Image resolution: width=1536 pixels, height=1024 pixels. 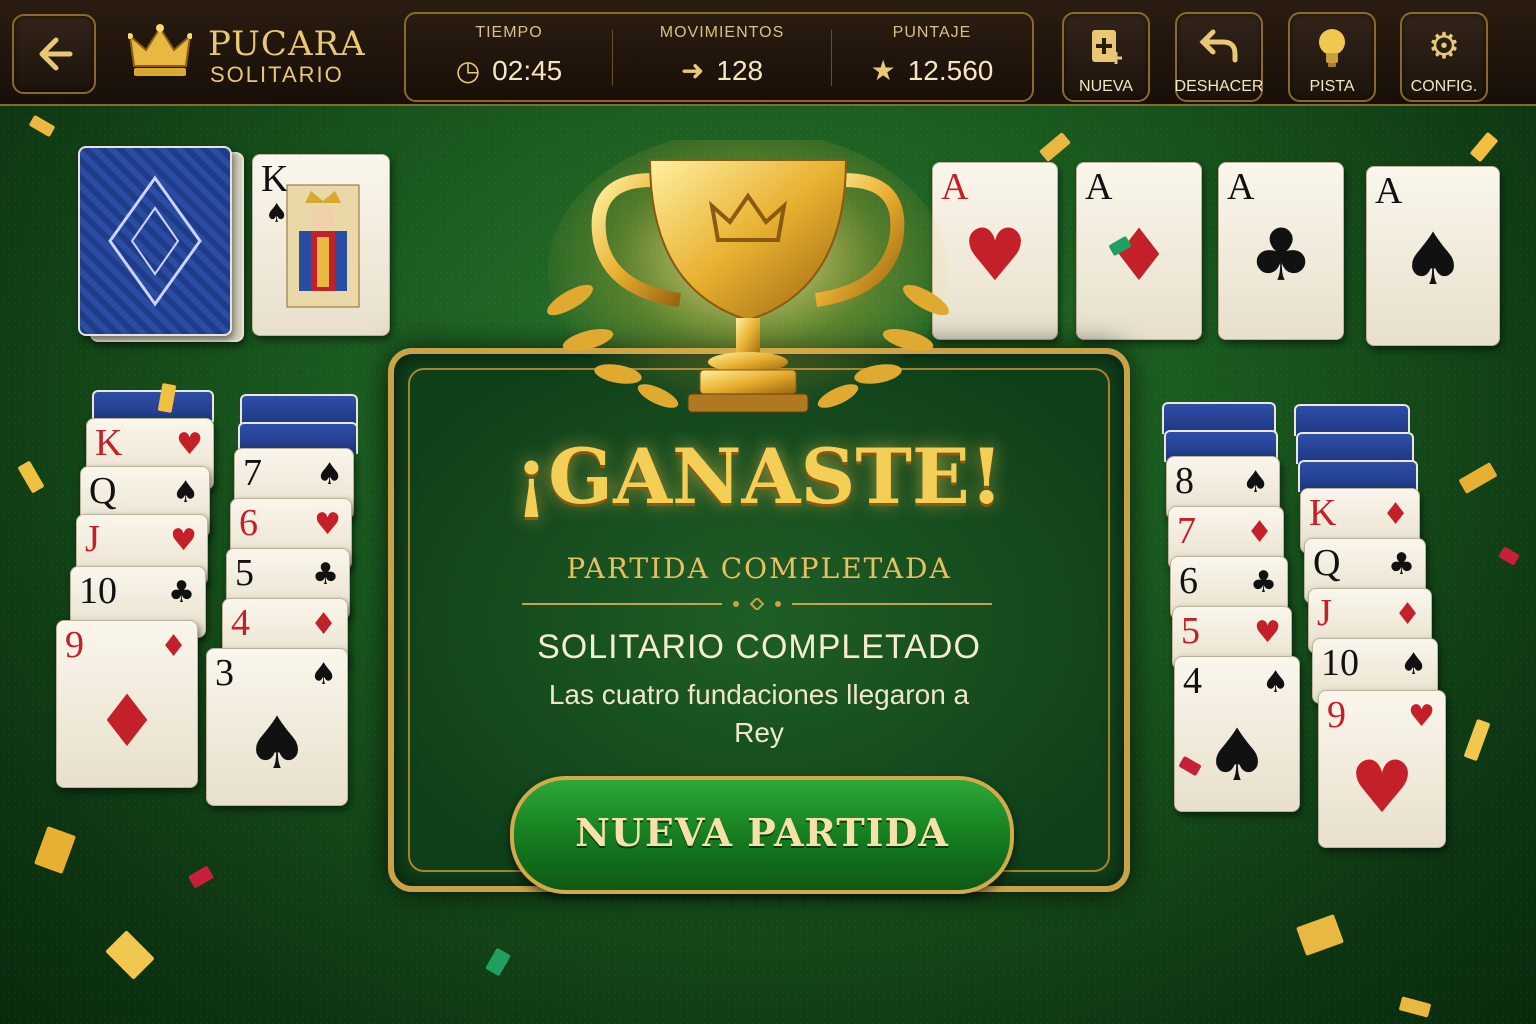 What do you see at coordinates (759, 713) in the screenshot?
I see `win-message: Las cuatro fundaciones llegaron a Rey` at bounding box center [759, 713].